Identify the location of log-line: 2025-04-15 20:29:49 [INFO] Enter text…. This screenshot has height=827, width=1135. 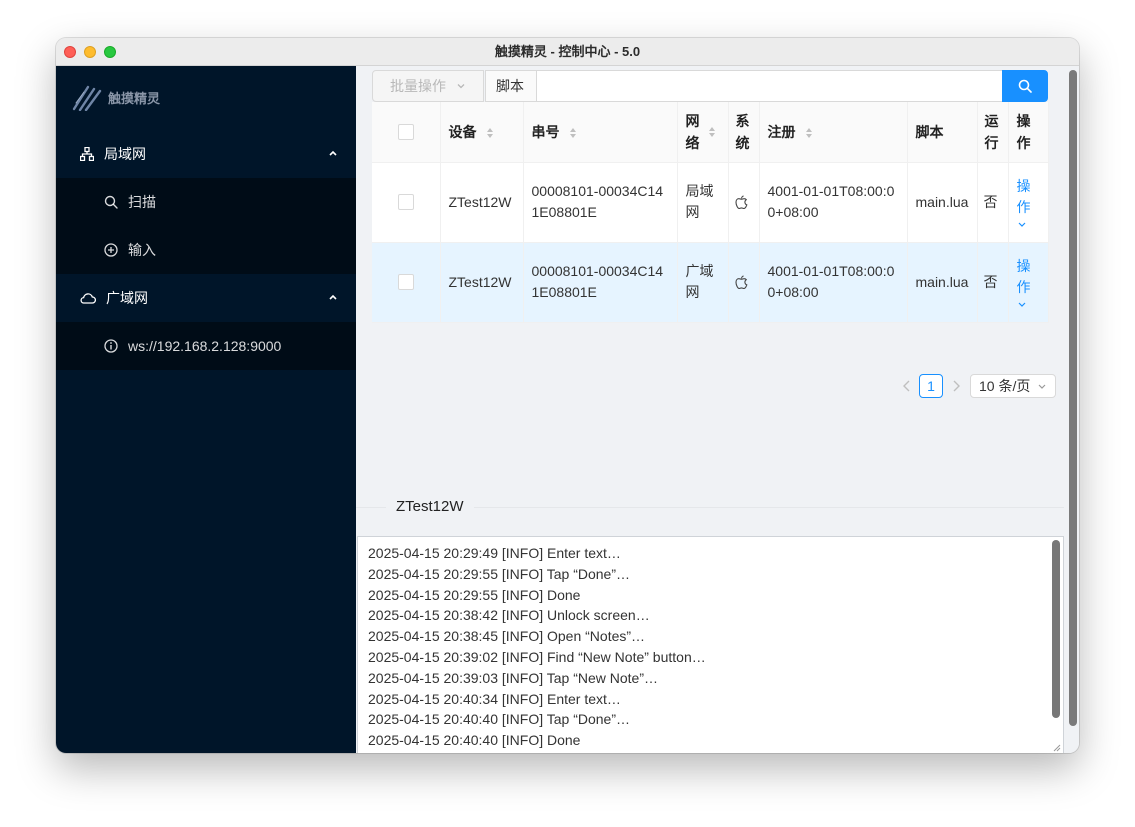
(494, 553).